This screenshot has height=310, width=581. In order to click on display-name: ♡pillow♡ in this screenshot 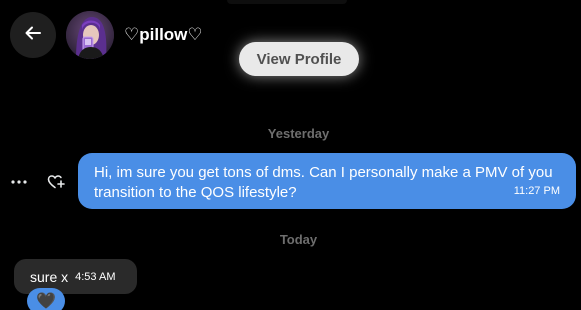, I will do `click(163, 35)`.